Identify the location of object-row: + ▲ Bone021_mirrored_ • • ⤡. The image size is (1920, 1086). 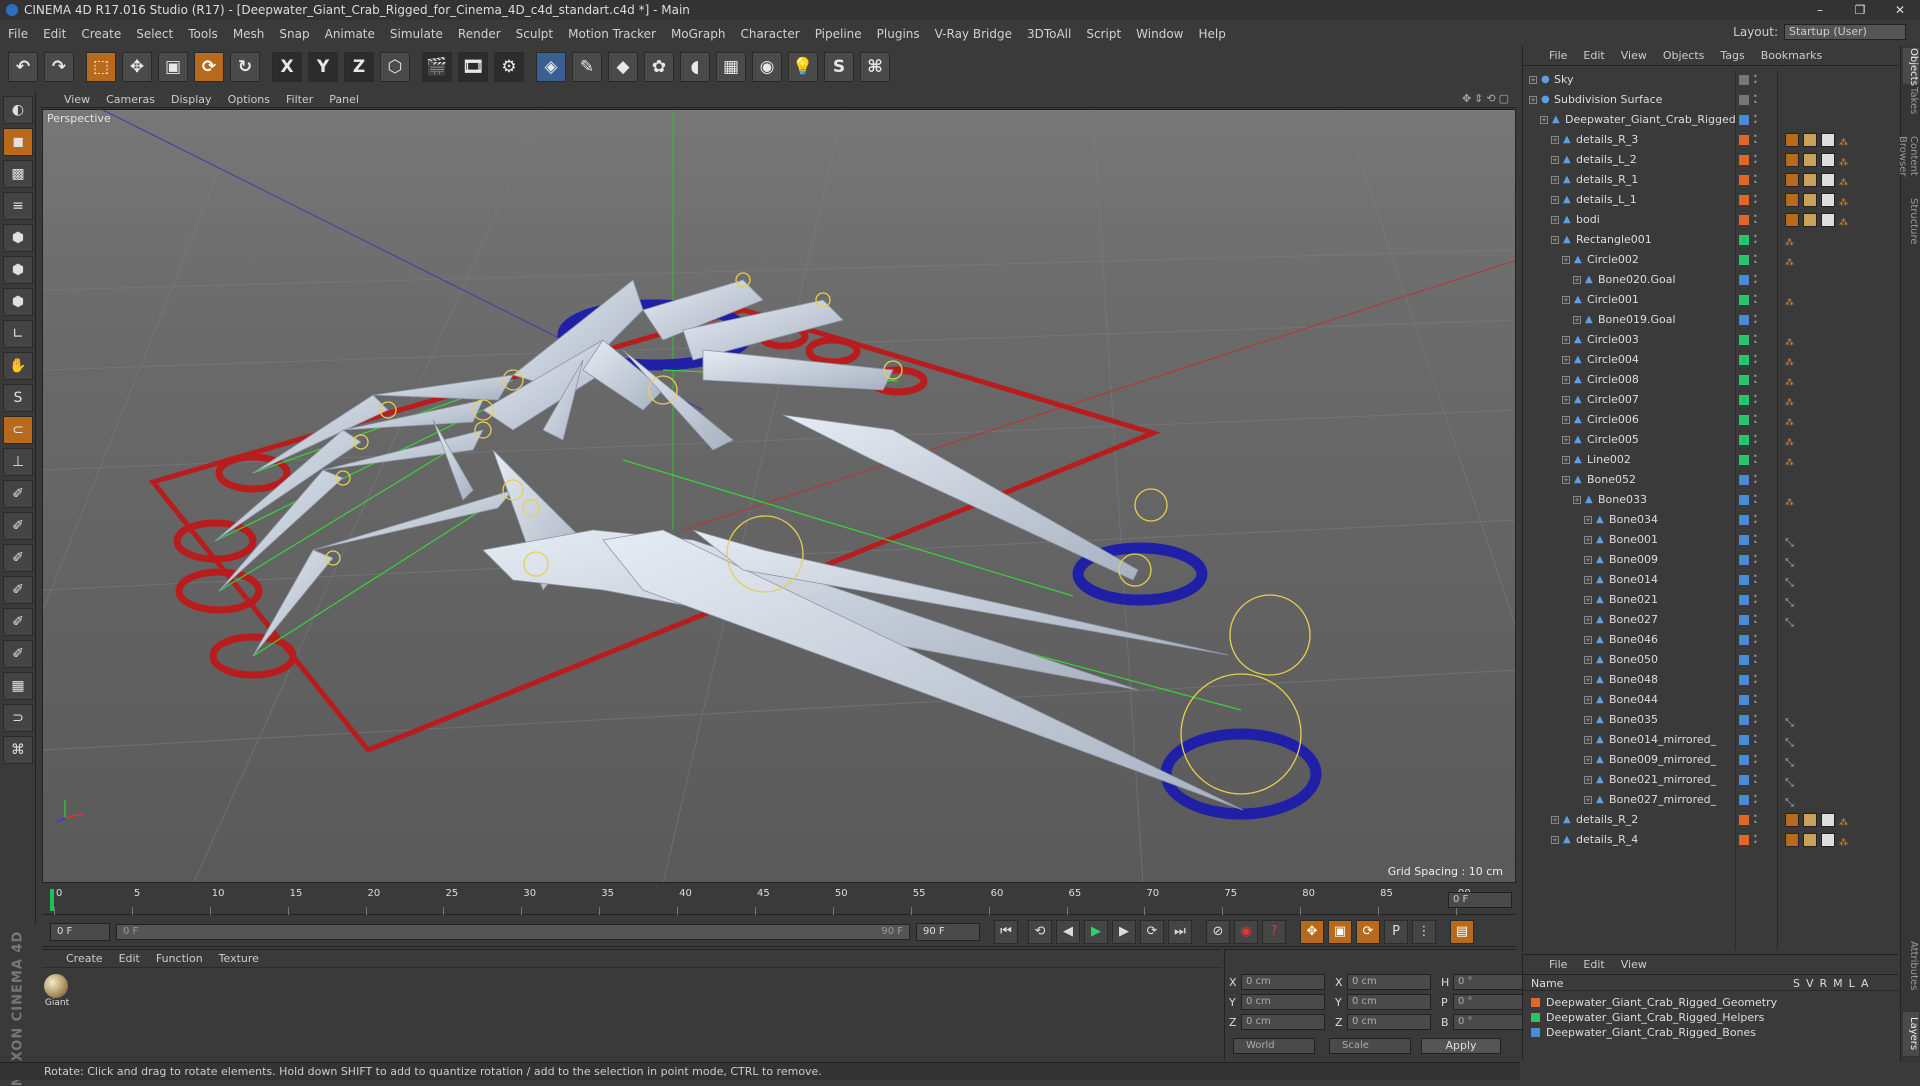
(1711, 780).